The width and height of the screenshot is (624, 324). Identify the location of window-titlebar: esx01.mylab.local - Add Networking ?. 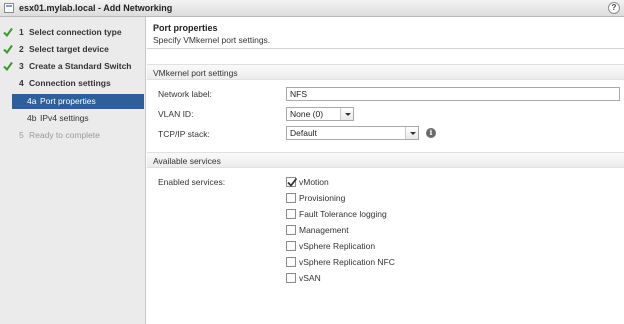
(312, 8).